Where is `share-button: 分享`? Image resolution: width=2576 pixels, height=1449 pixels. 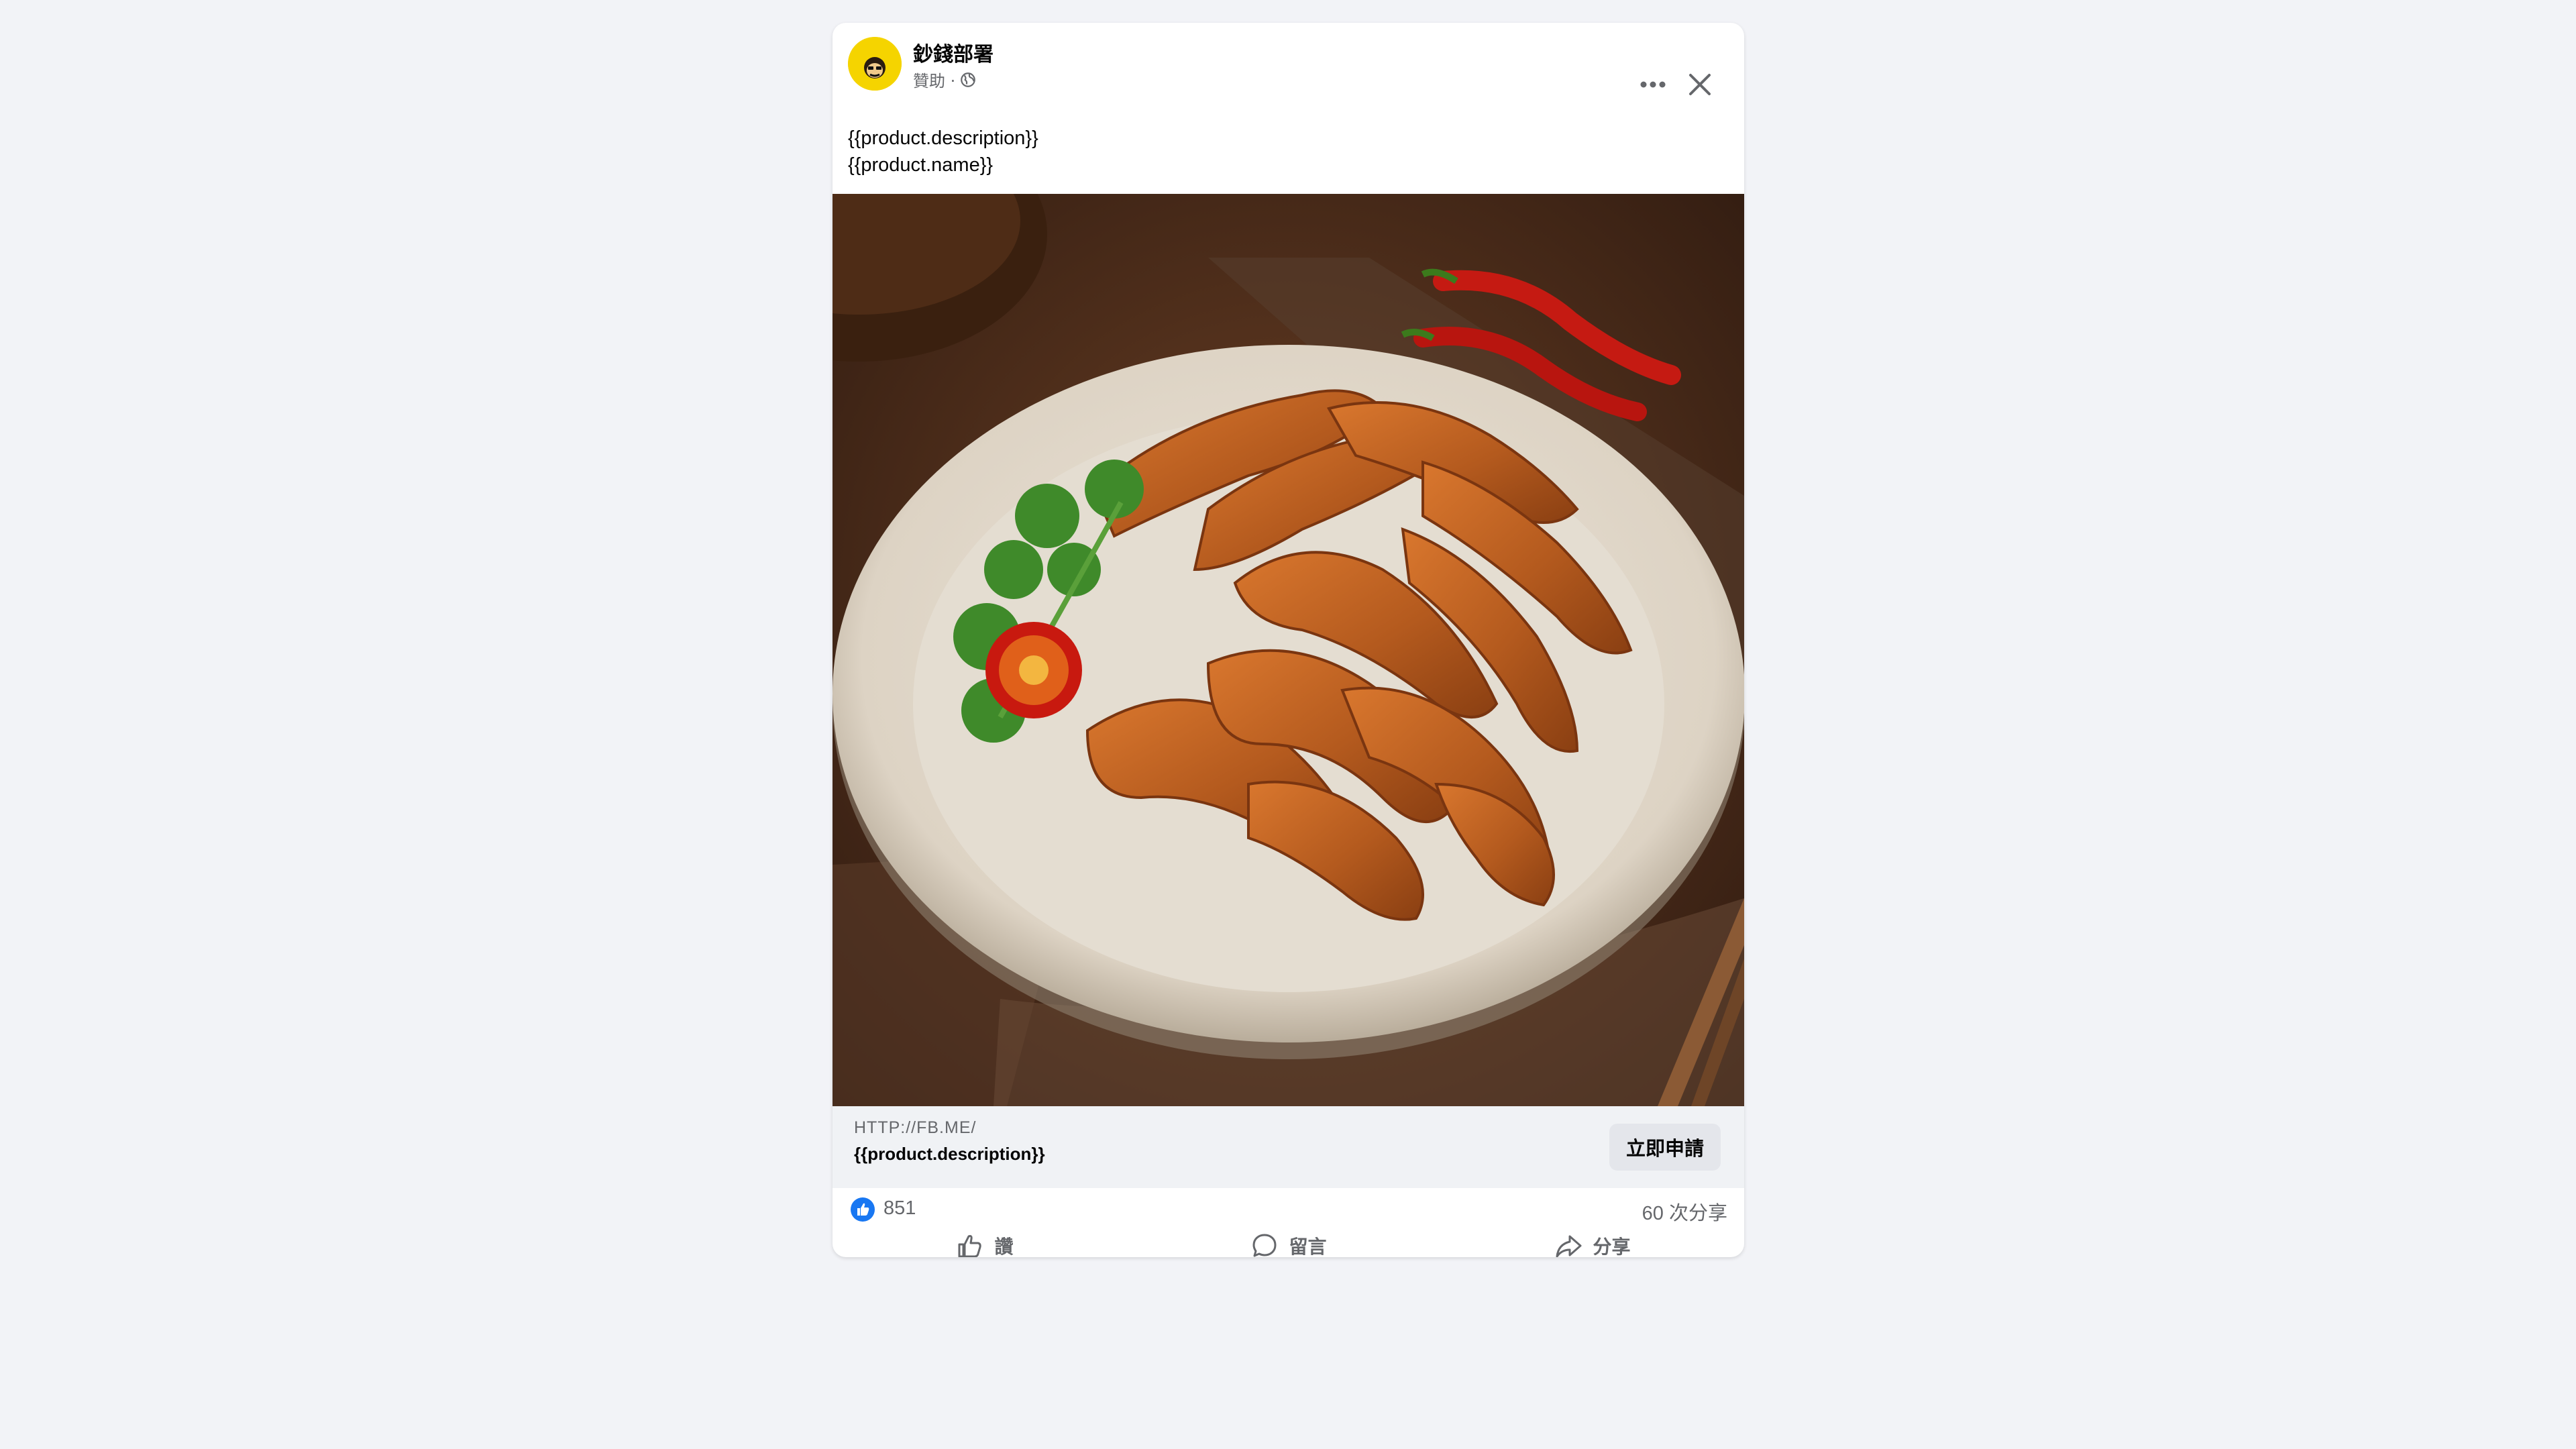
share-button: 分享 is located at coordinates (1592, 1234).